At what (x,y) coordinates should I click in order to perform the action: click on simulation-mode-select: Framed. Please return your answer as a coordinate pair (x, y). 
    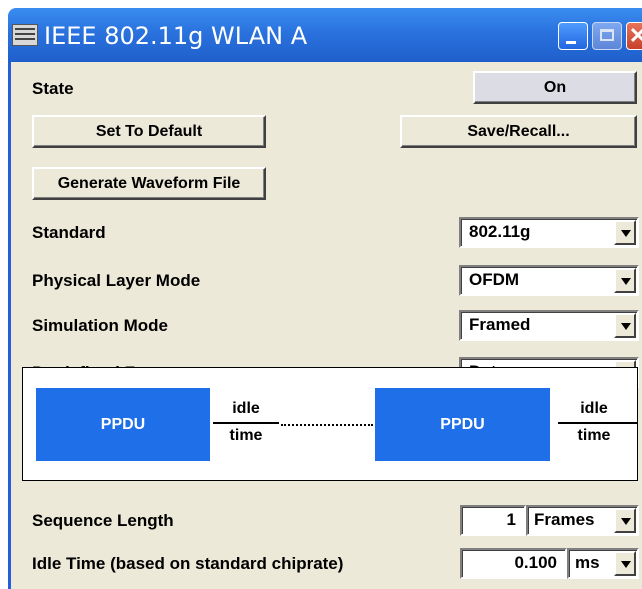
    Looking at the image, I should click on (549, 325).